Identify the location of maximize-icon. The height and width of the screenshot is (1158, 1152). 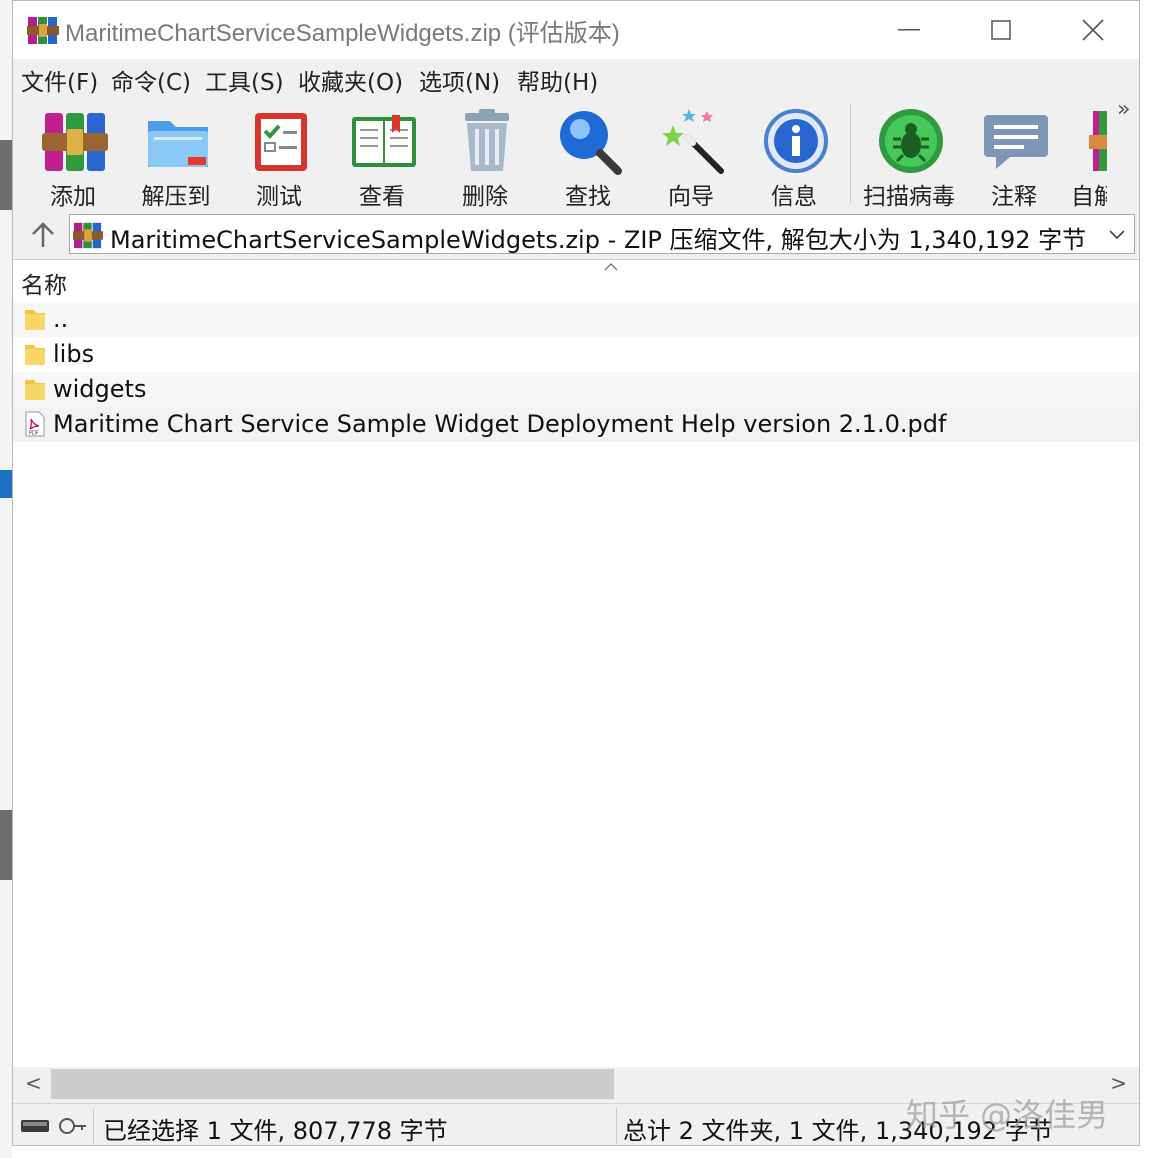
(1001, 30).